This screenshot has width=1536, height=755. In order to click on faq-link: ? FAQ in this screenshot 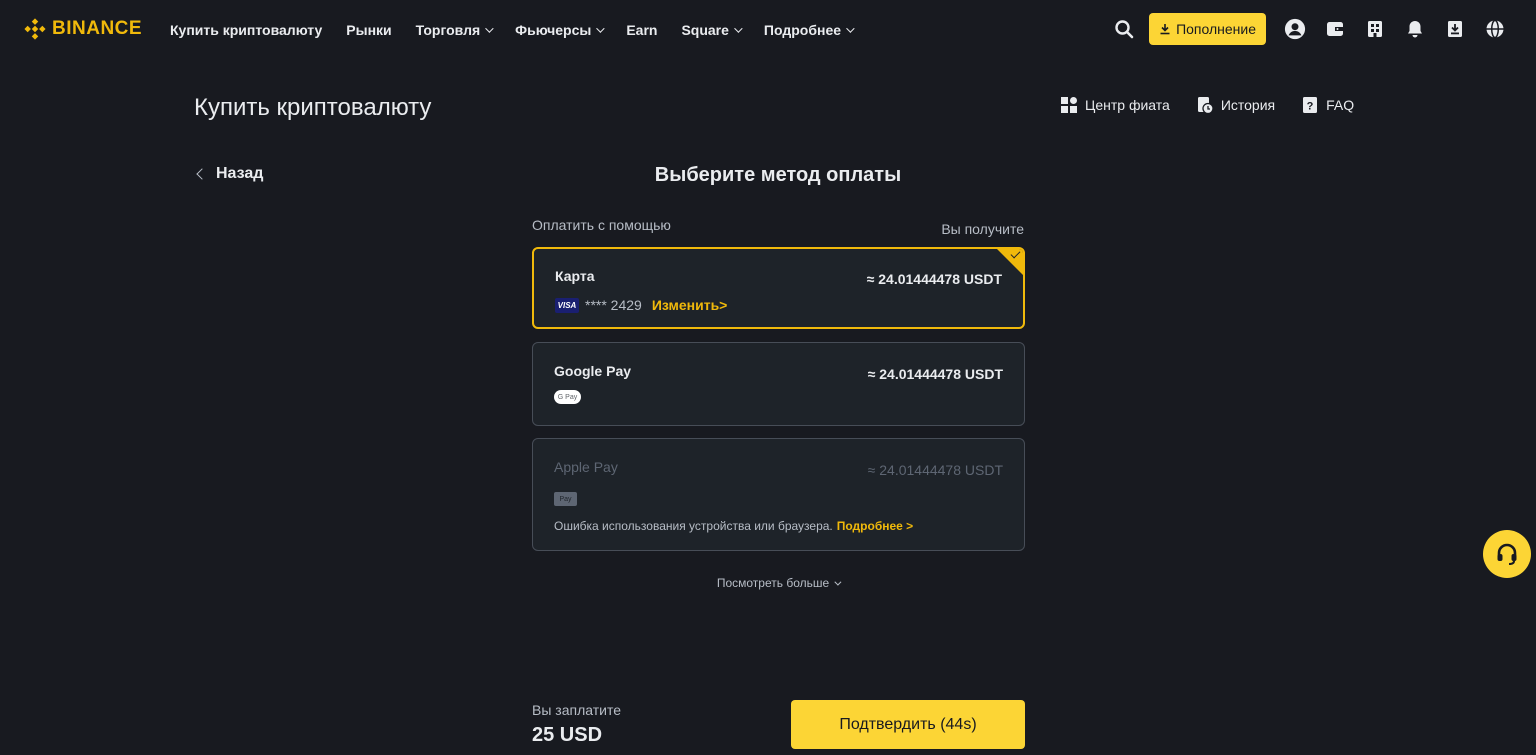, I will do `click(1327, 105)`.